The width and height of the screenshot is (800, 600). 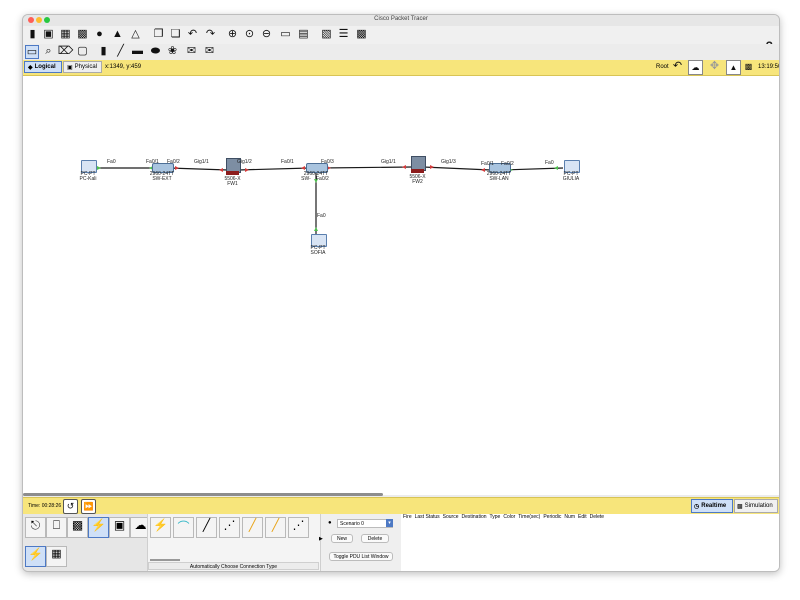 I want to click on pdu-column-header: Periodic, so click(x=552, y=517).